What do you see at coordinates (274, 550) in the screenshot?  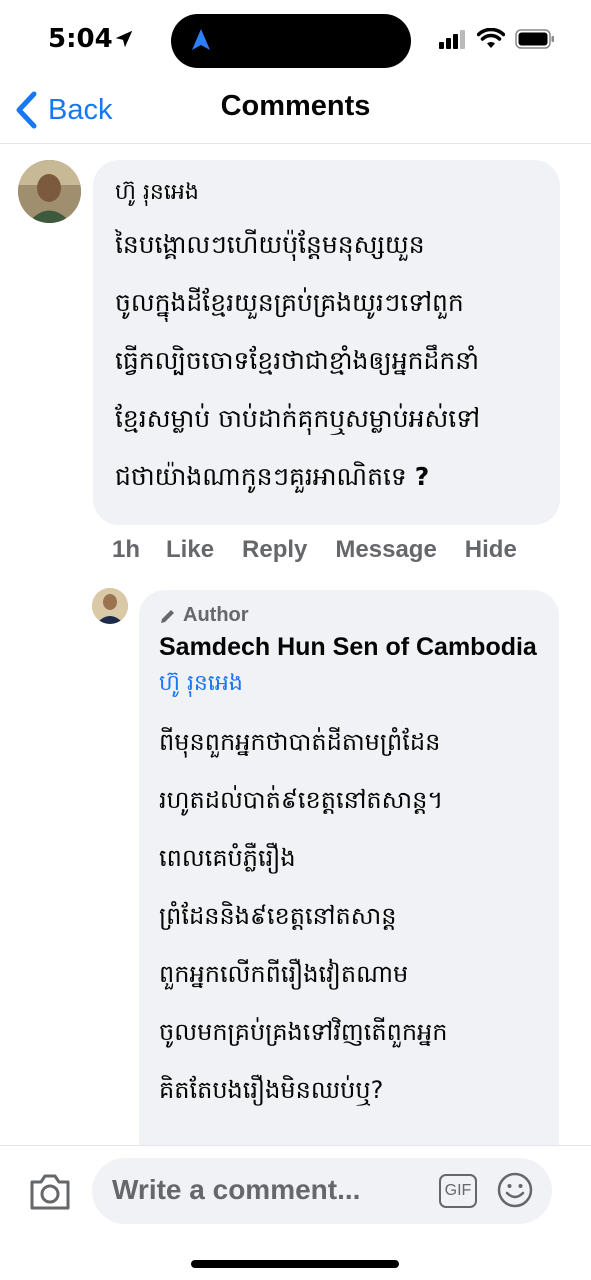 I see `reply-button: Reply` at bounding box center [274, 550].